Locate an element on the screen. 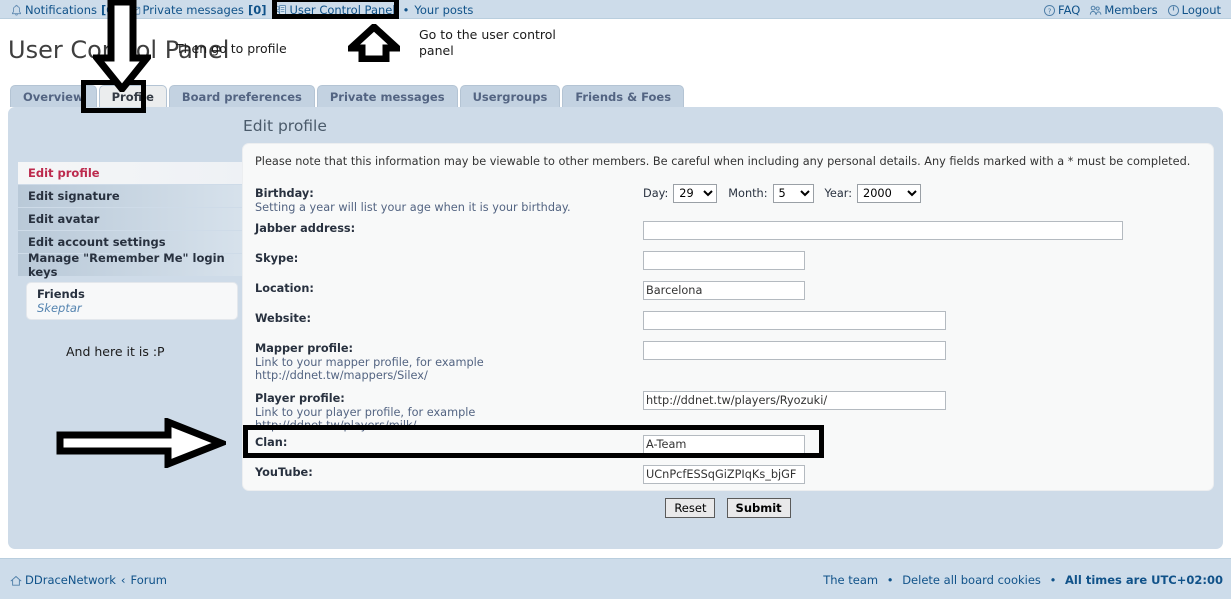  sidebar-item-edit-signature: Edit signature is located at coordinates (132, 196).